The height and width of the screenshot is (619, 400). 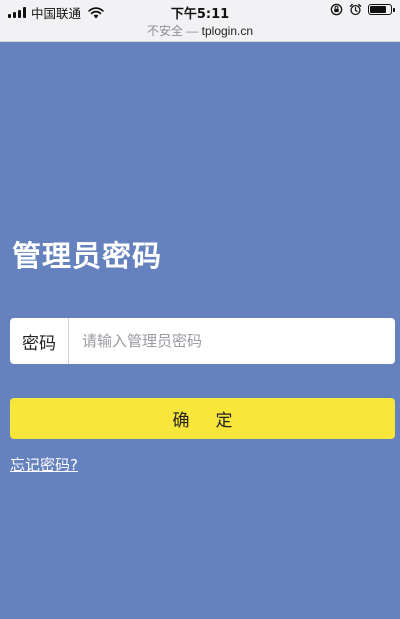 What do you see at coordinates (232, 341) in the screenshot?
I see `password-input` at bounding box center [232, 341].